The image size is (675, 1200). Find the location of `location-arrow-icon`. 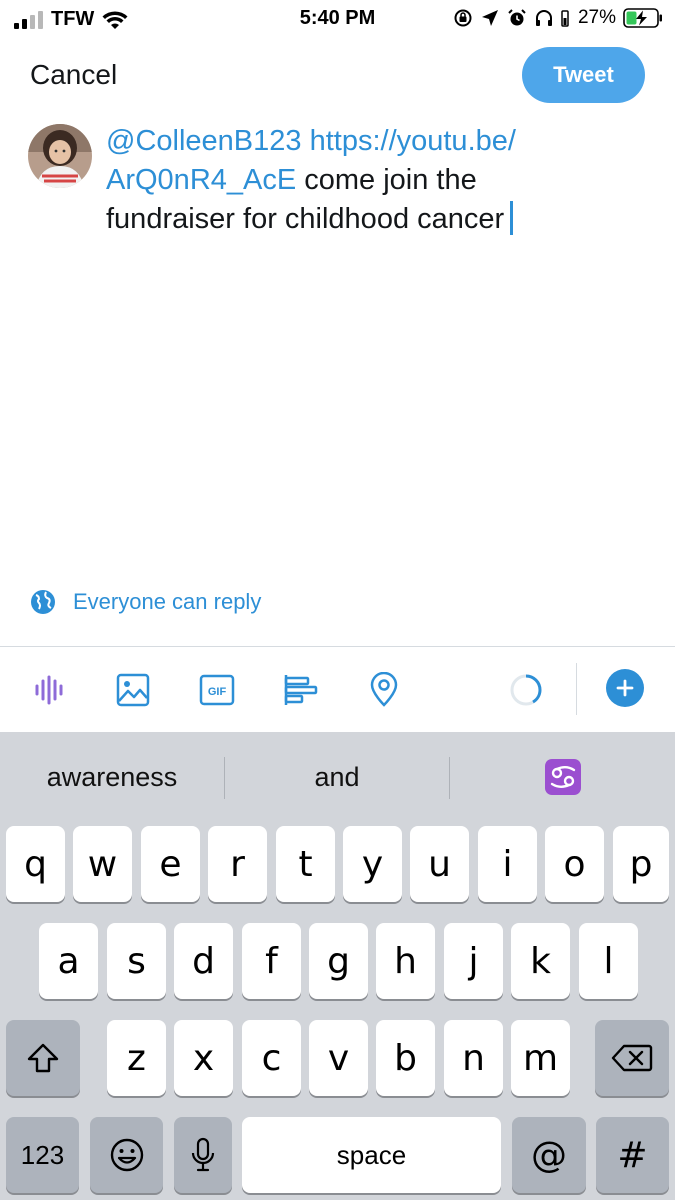

location-arrow-icon is located at coordinates (489, 18).